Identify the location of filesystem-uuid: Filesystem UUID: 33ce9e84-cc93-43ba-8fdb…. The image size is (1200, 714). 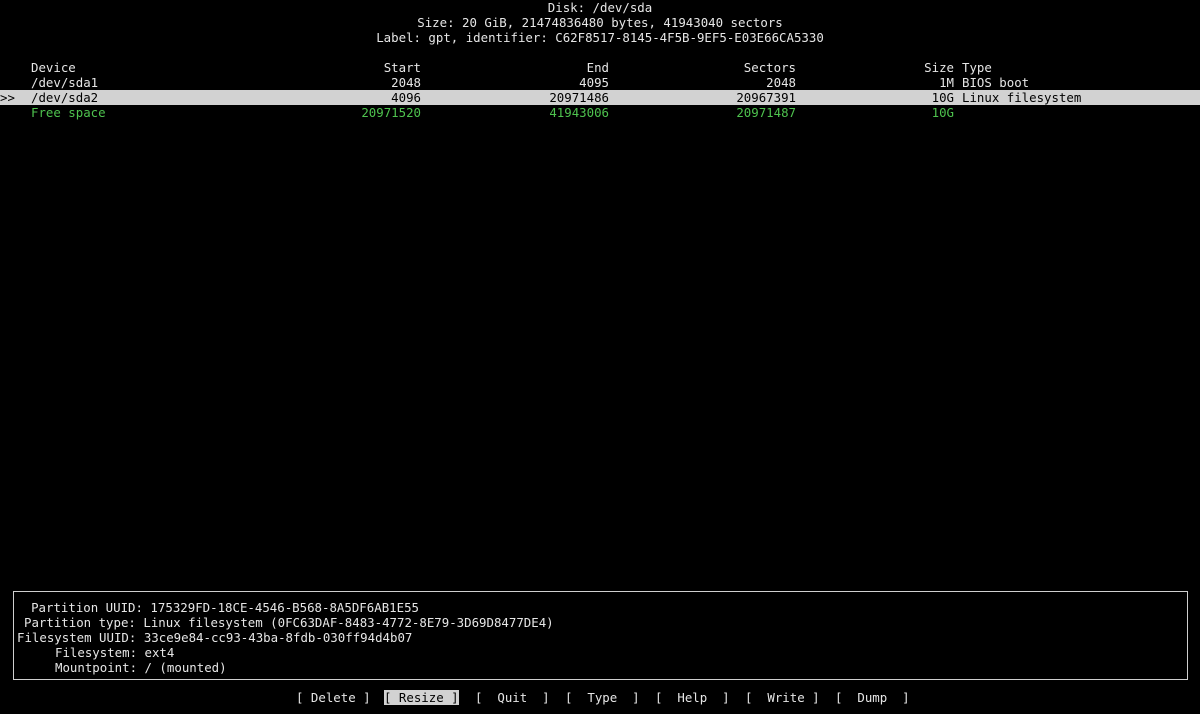
(215, 637).